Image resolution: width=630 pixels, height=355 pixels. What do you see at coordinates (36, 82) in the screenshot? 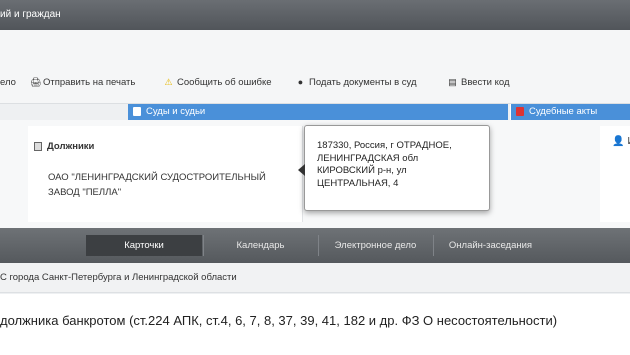
I see `printer-icon: 🖨` at bounding box center [36, 82].